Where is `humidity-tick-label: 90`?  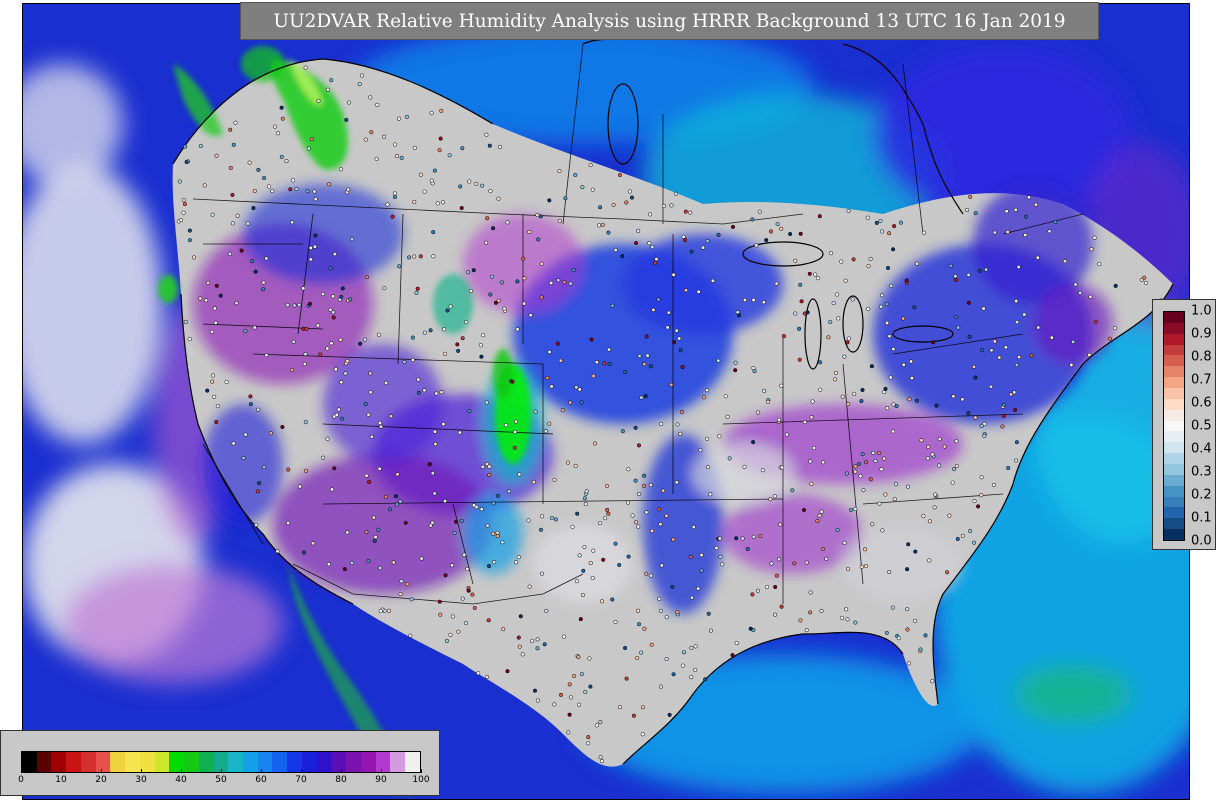 humidity-tick-label: 90 is located at coordinates (381, 780).